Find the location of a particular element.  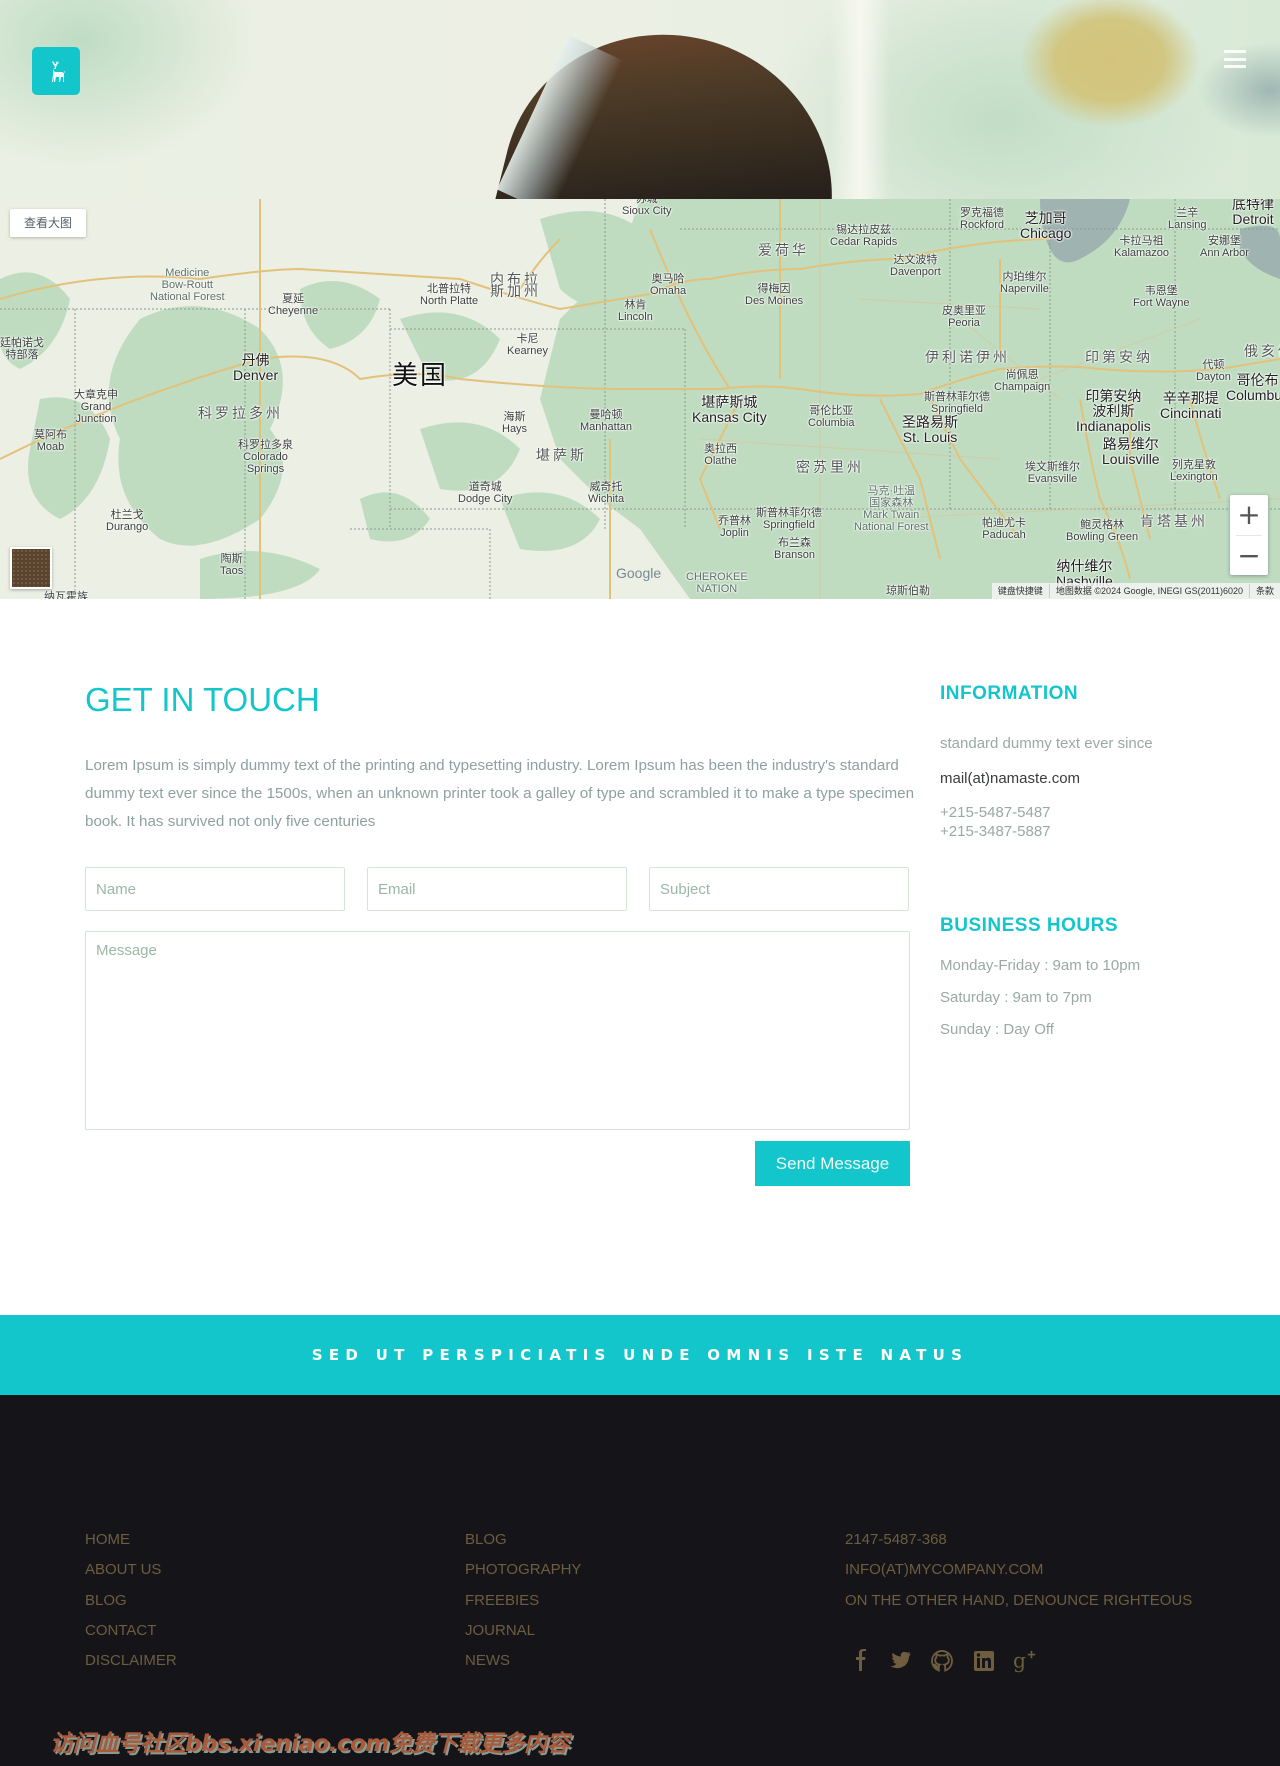

map-label-north-platte: 北普拉特 North Platte is located at coordinates (449, 295).